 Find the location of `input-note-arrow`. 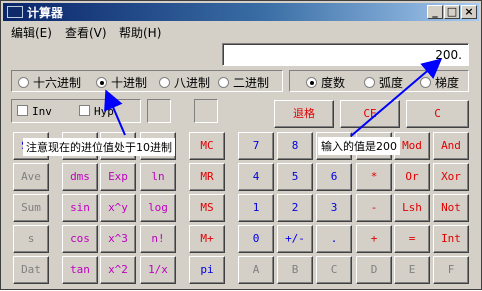

input-note-arrow is located at coordinates (396, 97).